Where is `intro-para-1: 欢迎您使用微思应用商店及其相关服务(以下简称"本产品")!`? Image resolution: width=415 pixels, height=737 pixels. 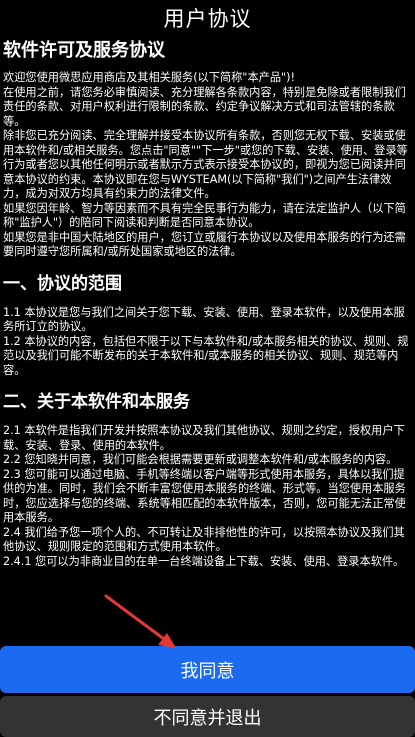 intro-para-1: 欢迎您使用微思应用商店及其相关服务(以下简称"本产品")! is located at coordinates (149, 77).